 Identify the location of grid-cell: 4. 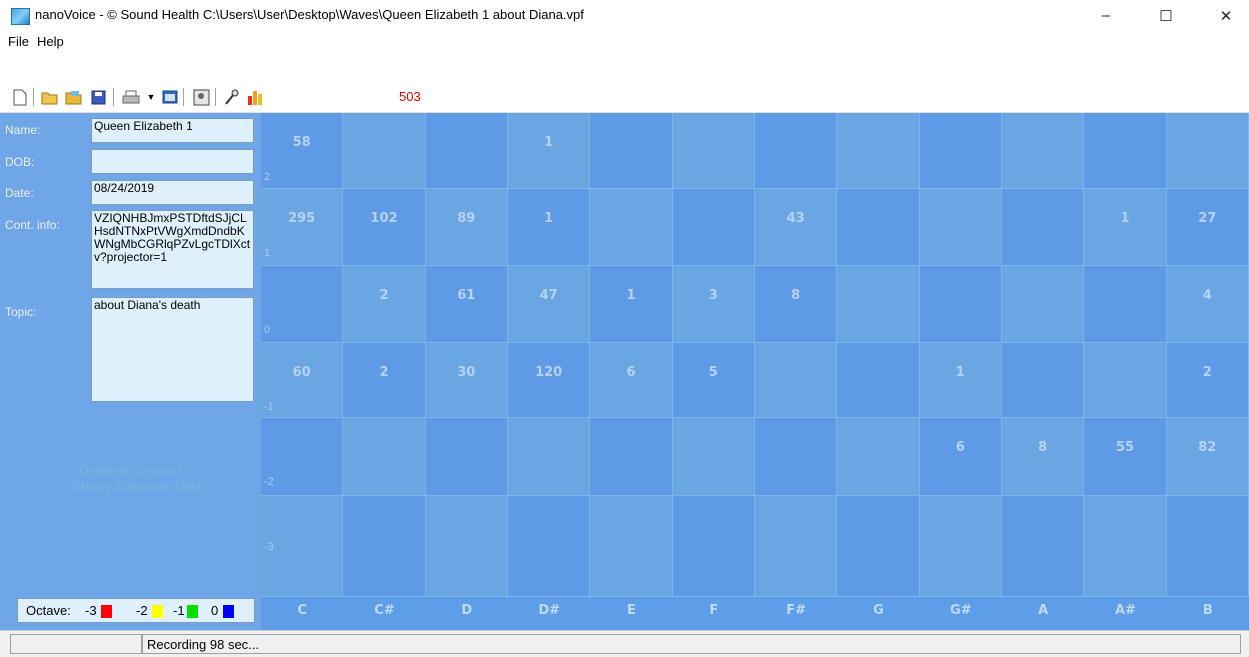
(1207, 304).